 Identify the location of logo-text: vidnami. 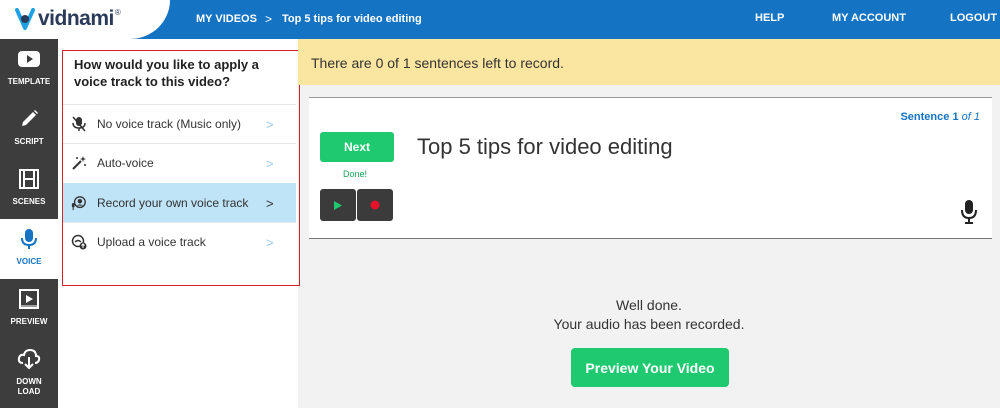
(76, 18).